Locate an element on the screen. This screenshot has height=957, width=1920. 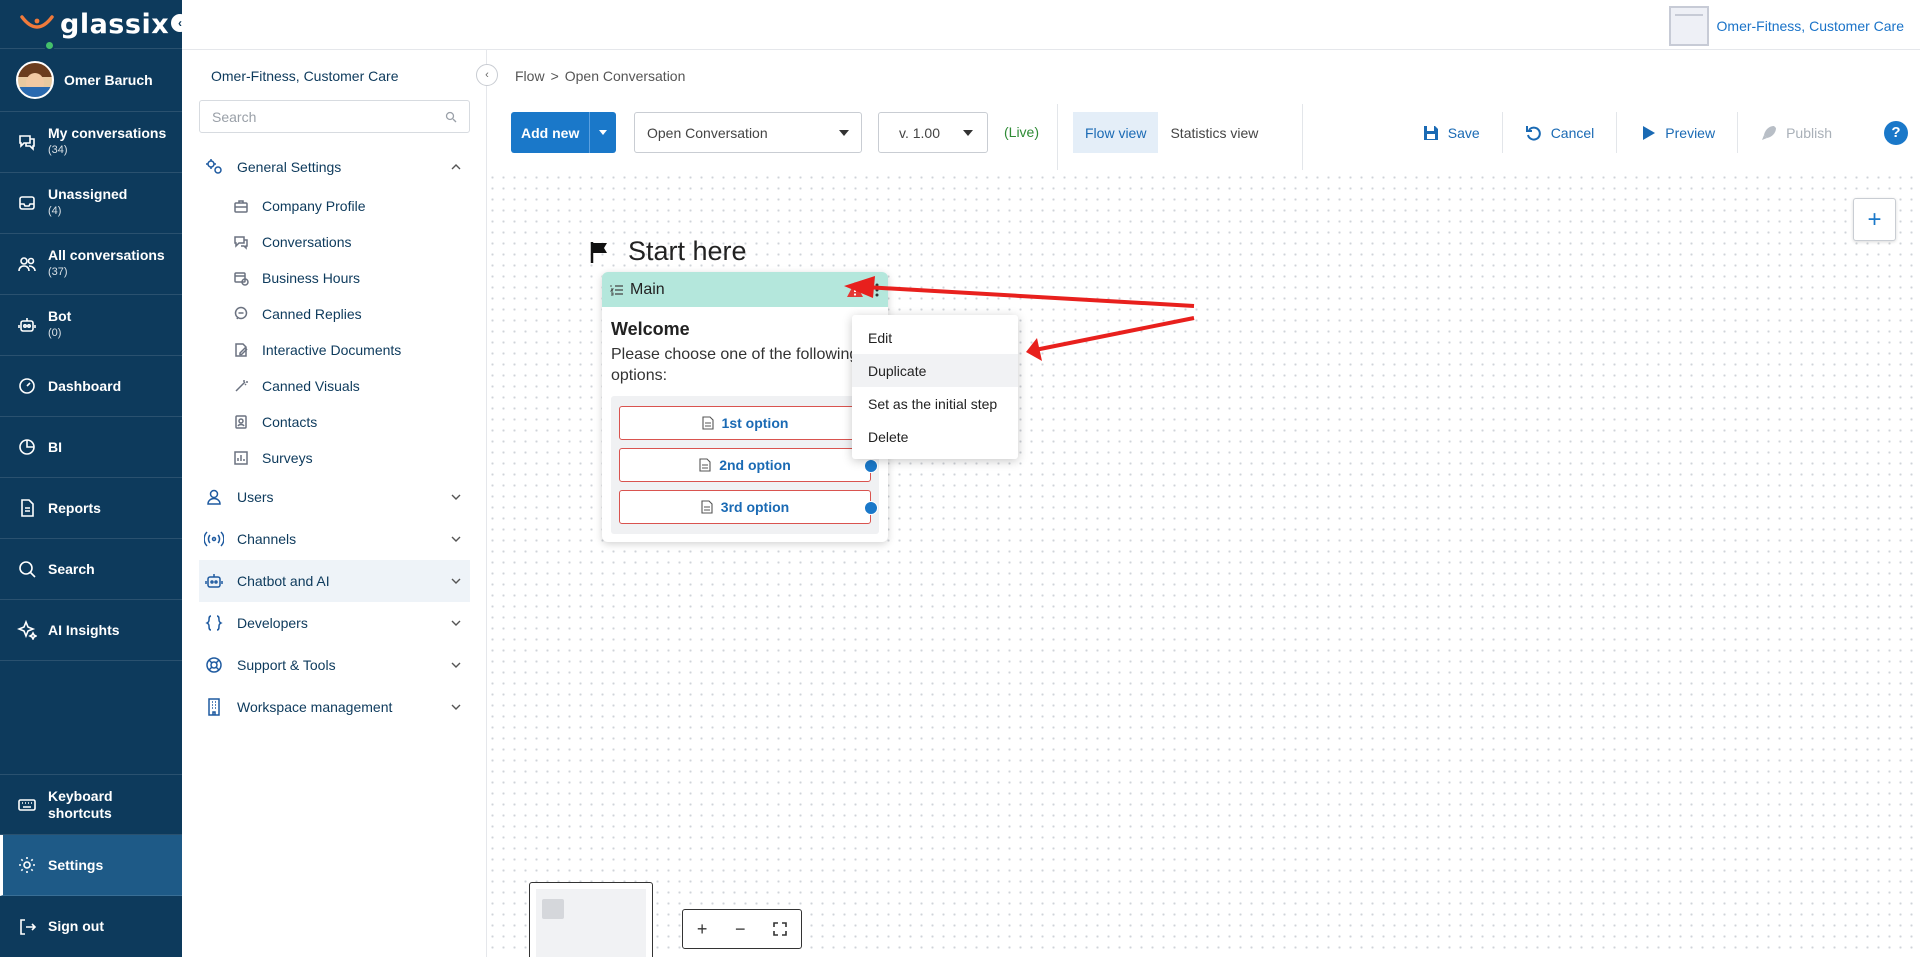
minimap is located at coordinates (591, 919).